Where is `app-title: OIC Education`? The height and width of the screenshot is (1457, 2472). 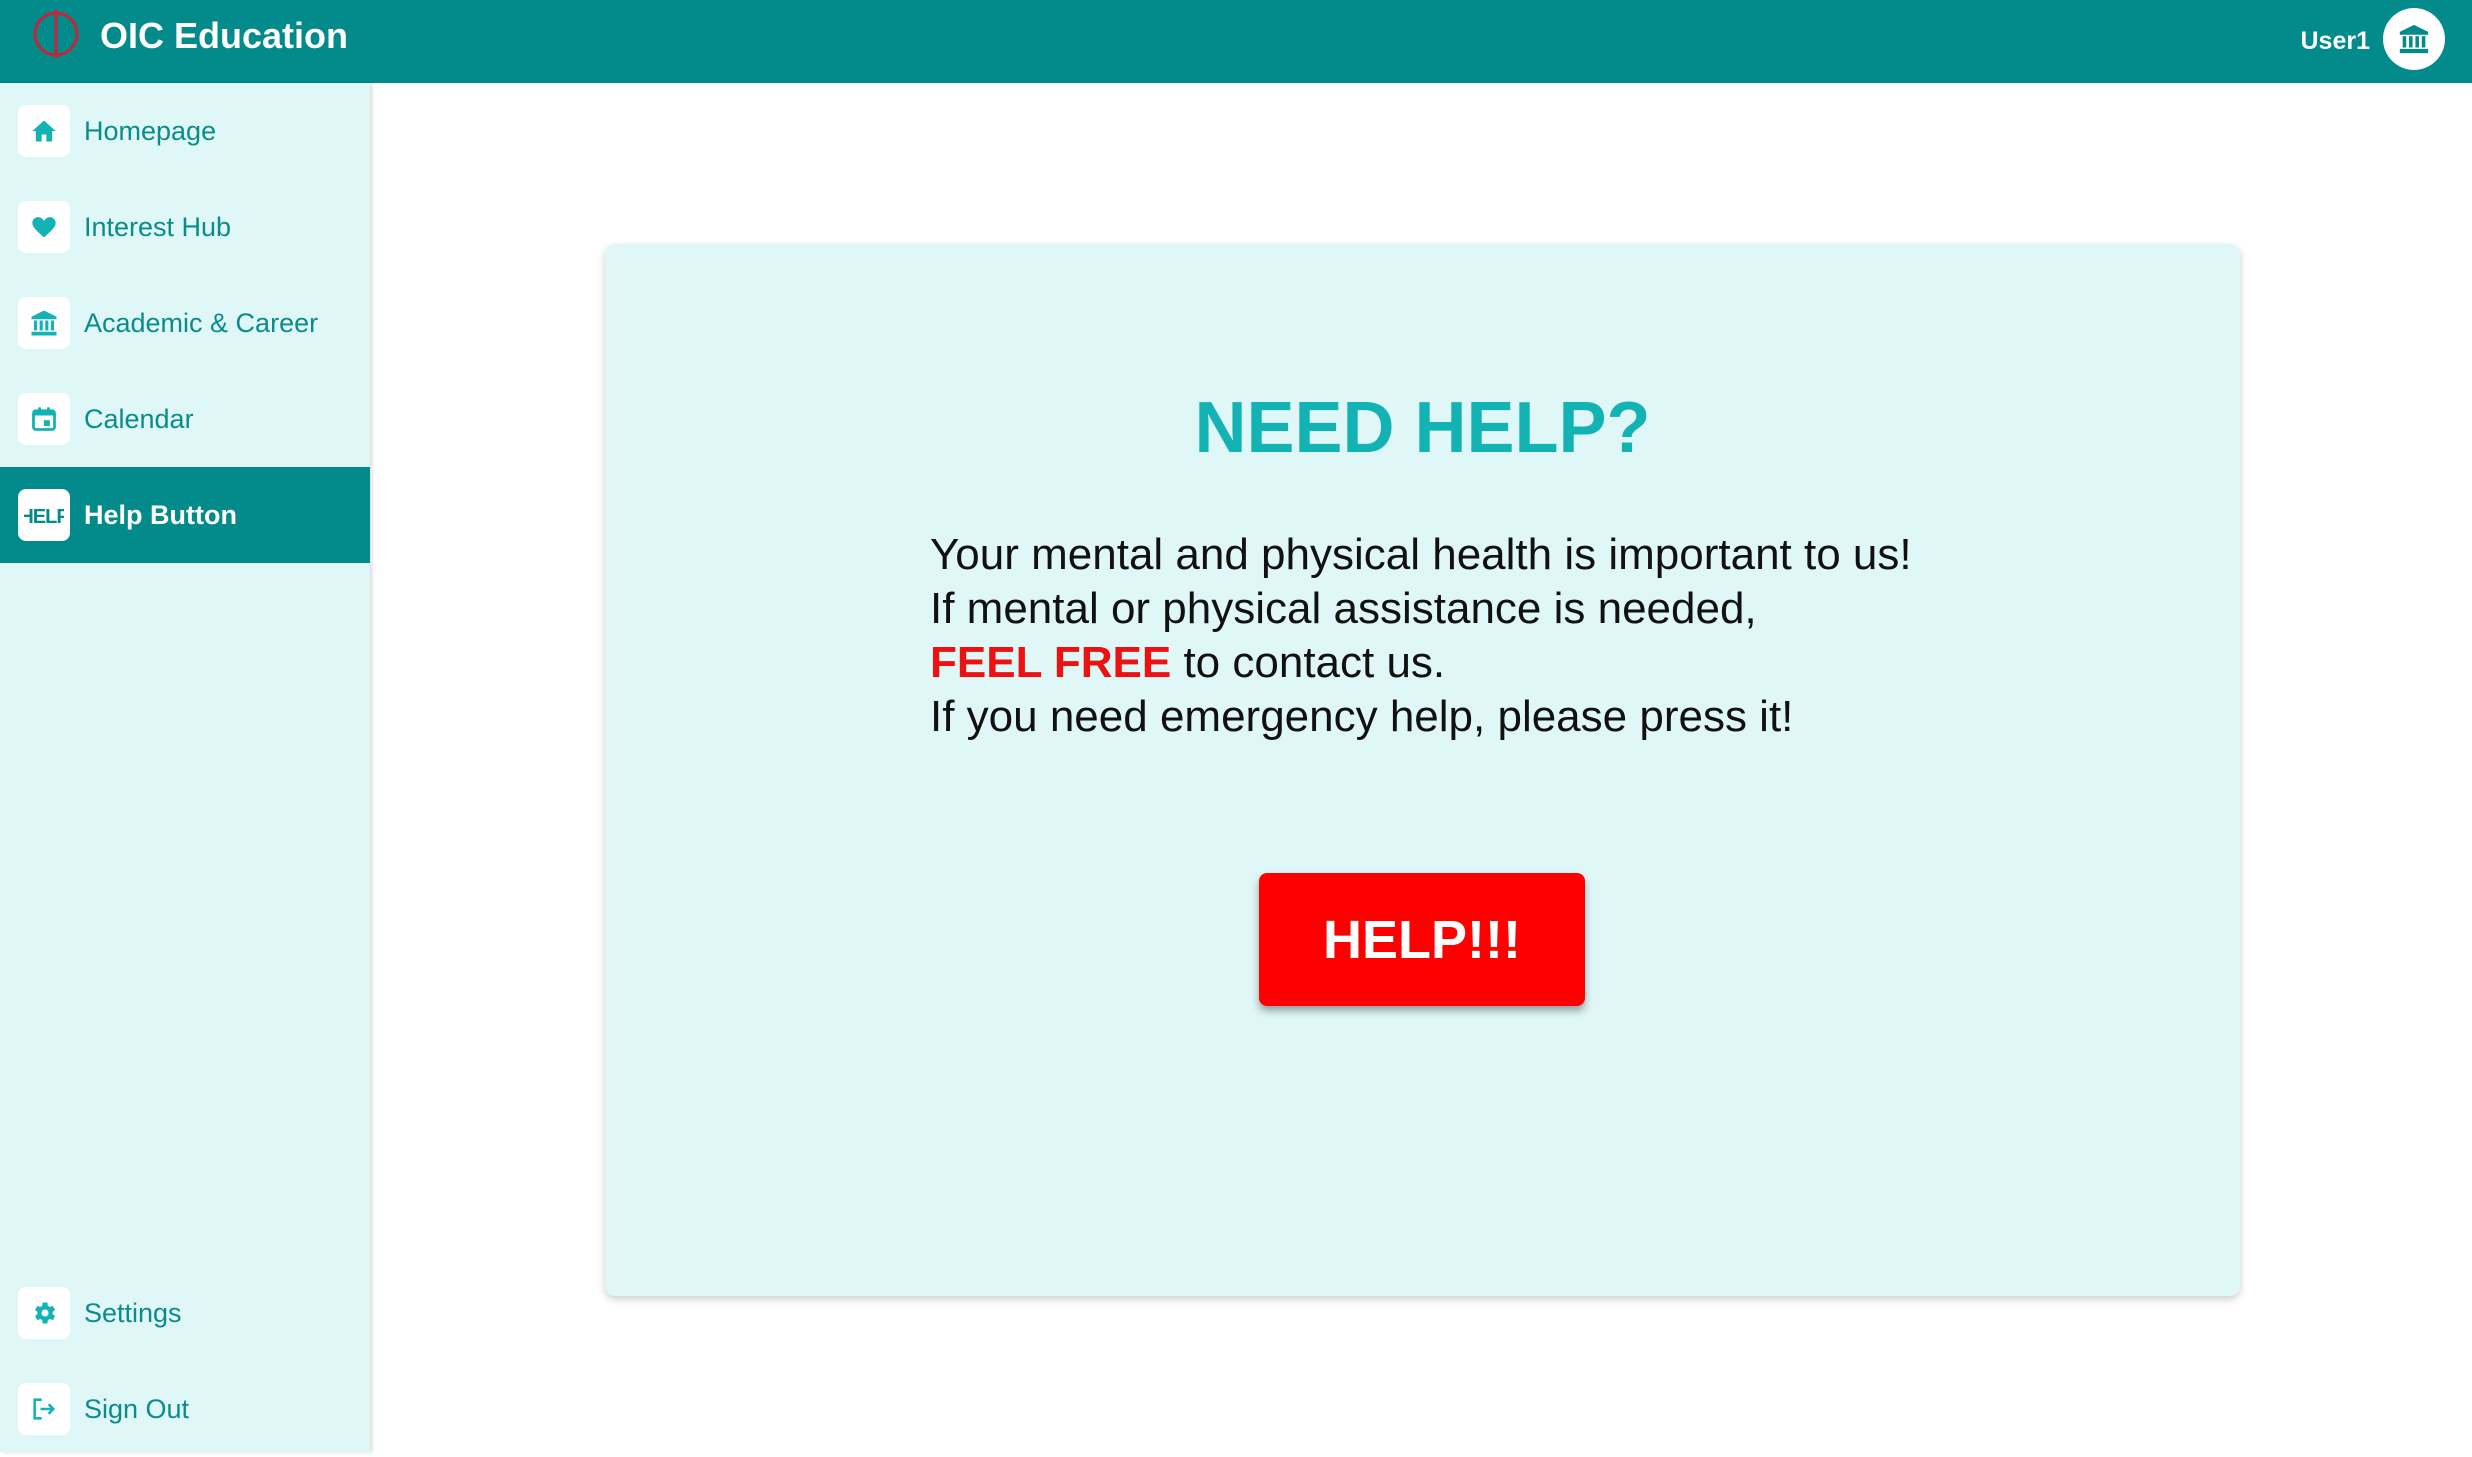
app-title: OIC Education is located at coordinates (224, 35).